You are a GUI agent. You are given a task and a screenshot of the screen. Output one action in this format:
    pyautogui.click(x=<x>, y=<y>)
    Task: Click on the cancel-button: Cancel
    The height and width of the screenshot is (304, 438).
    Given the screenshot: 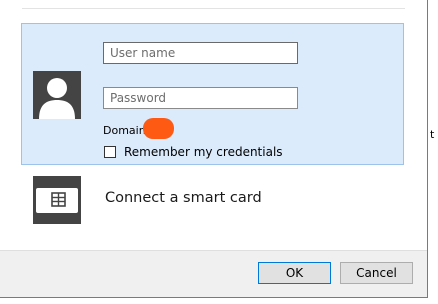 What is the action you would take?
    pyautogui.click(x=376, y=273)
    